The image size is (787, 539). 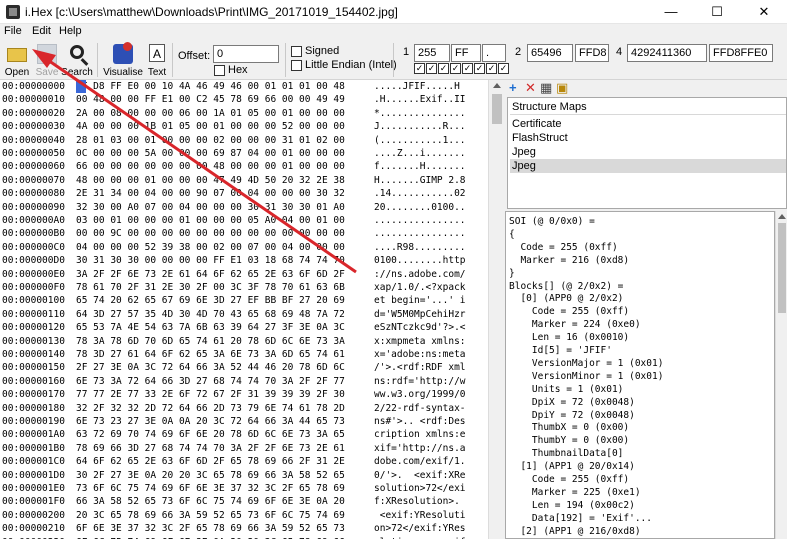 I want to click on search-button: Search, so click(x=77, y=60).